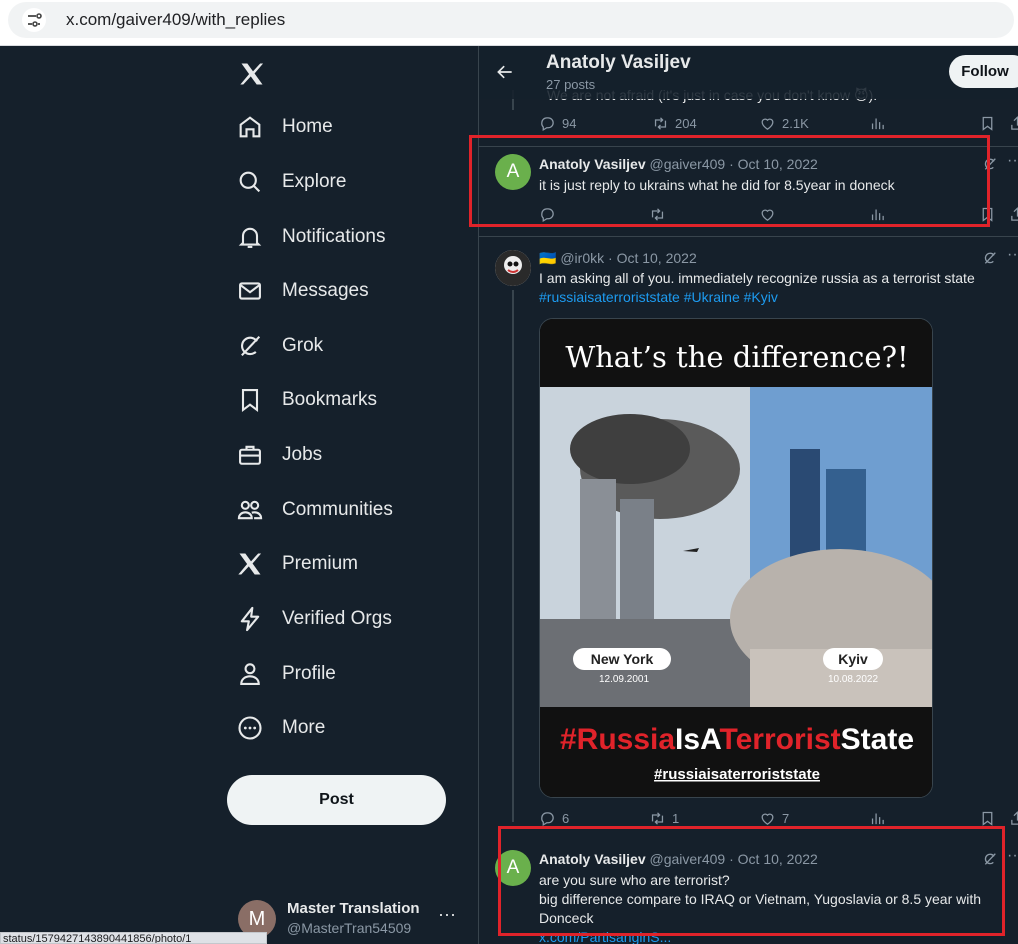  Describe the element at coordinates (250, 182) in the screenshot. I see `search-icon` at that location.